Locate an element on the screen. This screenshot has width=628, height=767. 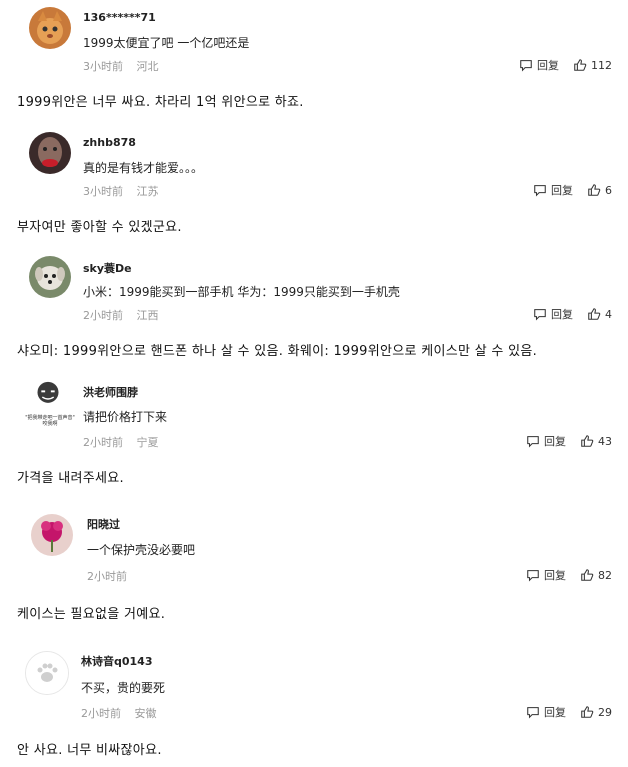
comment-actions: 回复 112 is located at coordinates (558, 65).